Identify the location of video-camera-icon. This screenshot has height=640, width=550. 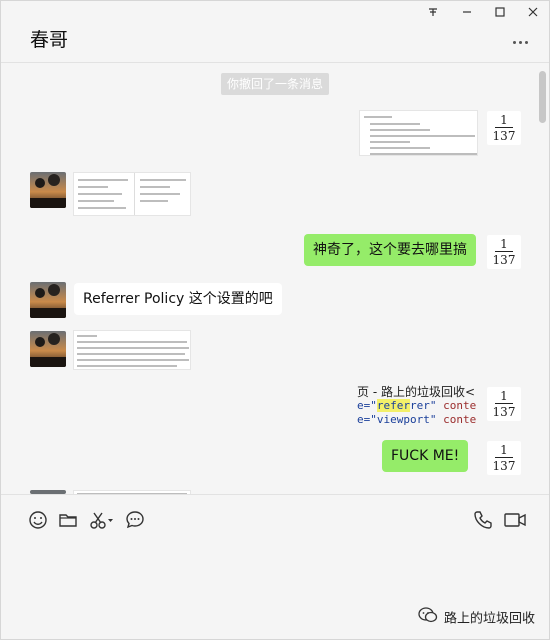
(515, 520).